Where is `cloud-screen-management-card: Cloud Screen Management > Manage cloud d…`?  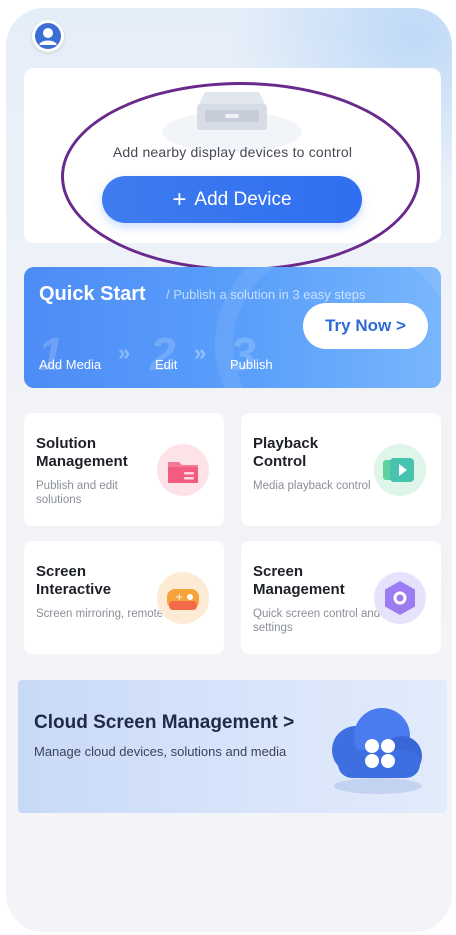 cloud-screen-management-card: Cloud Screen Management > Manage cloud d… is located at coordinates (232, 746).